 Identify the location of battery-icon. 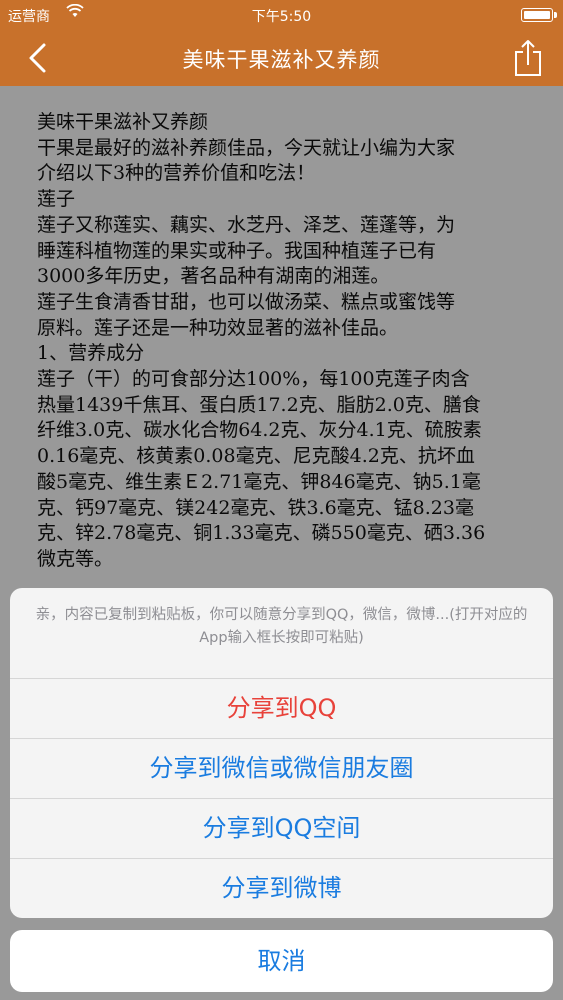
(539, 15).